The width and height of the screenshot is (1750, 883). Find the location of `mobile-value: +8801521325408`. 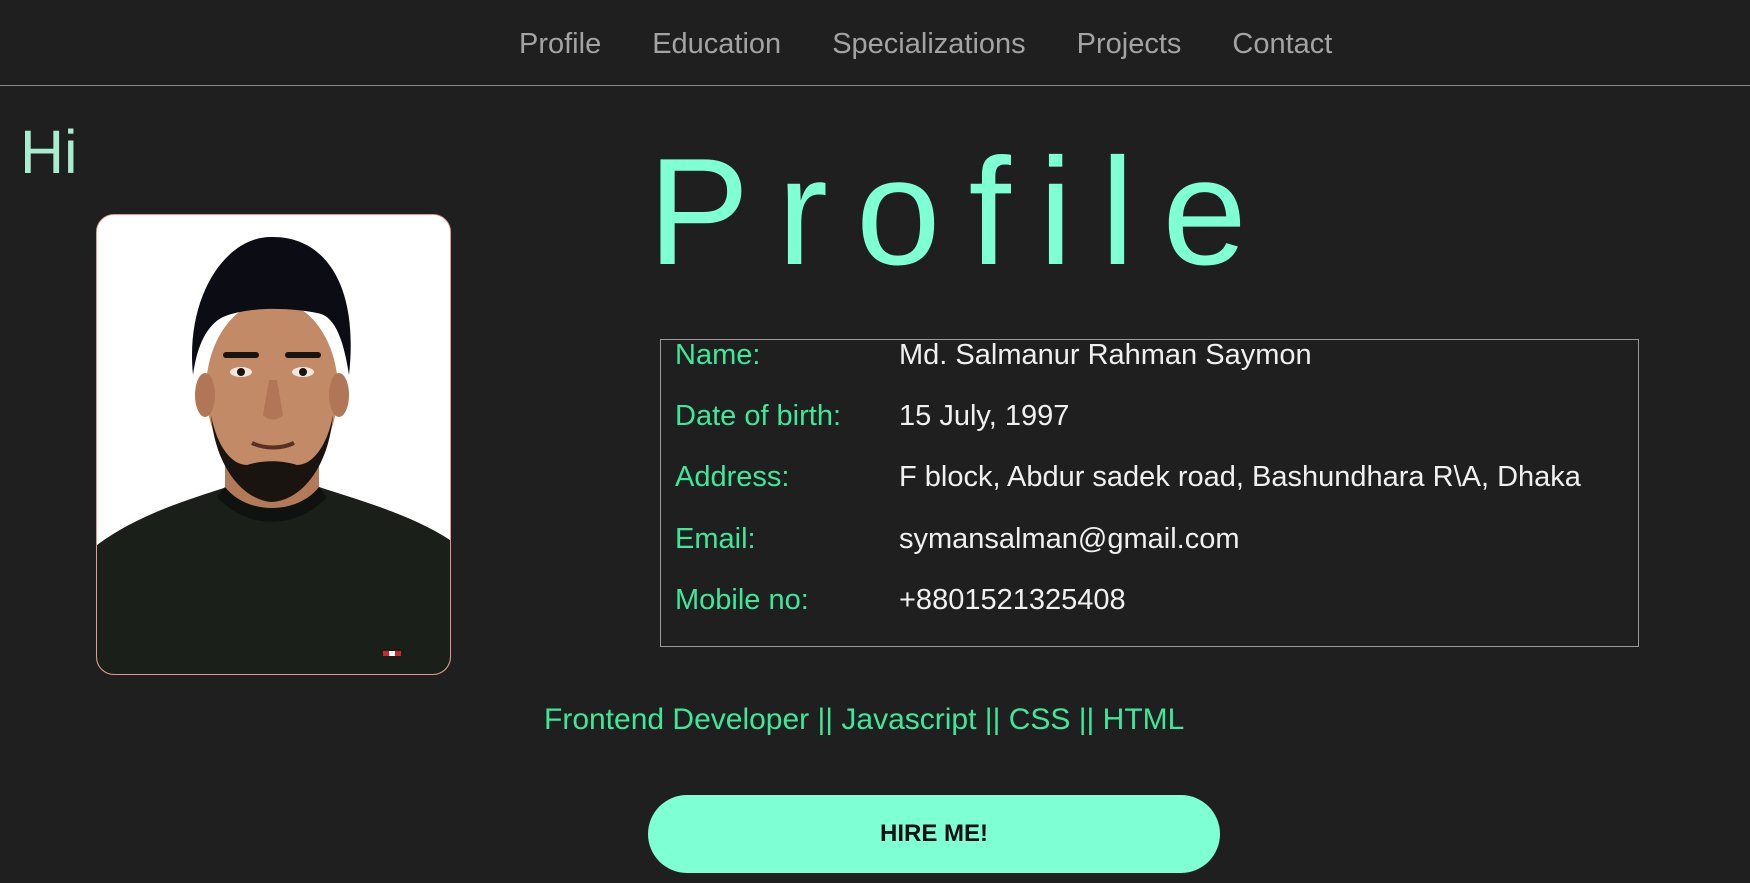

mobile-value: +8801521325408 is located at coordinates (1012, 600).